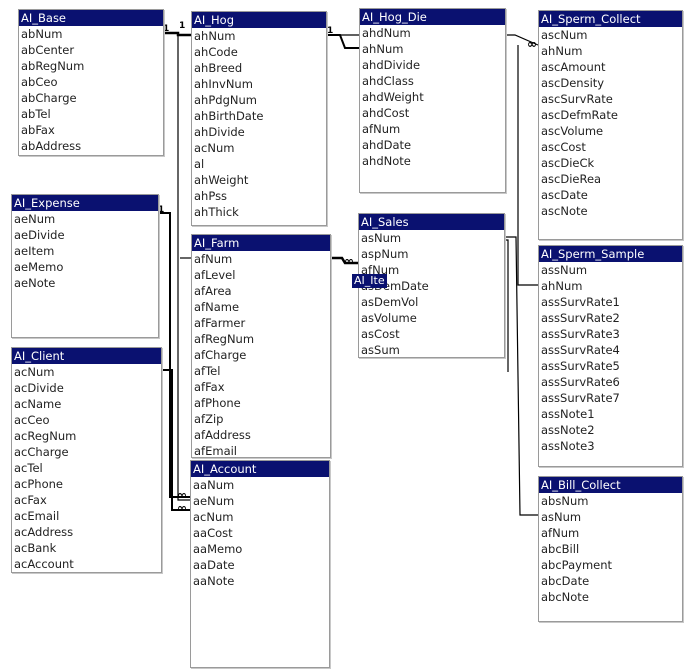  I want to click on field-row: abcDate, so click(610, 581).